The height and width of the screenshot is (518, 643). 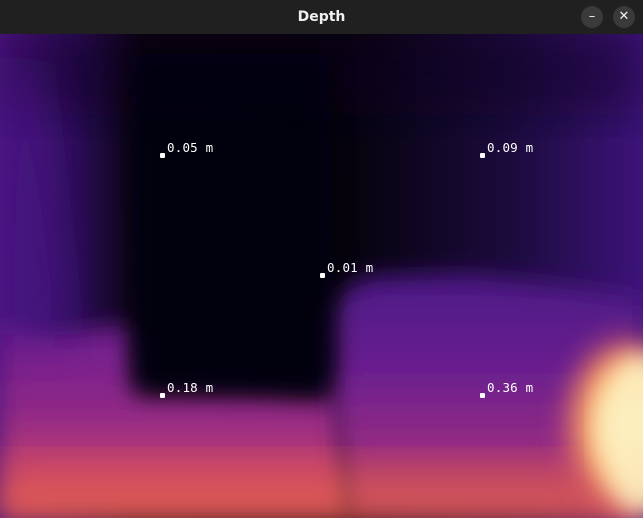 I want to click on title-bar: Depth – ✕, so click(x=321, y=17).